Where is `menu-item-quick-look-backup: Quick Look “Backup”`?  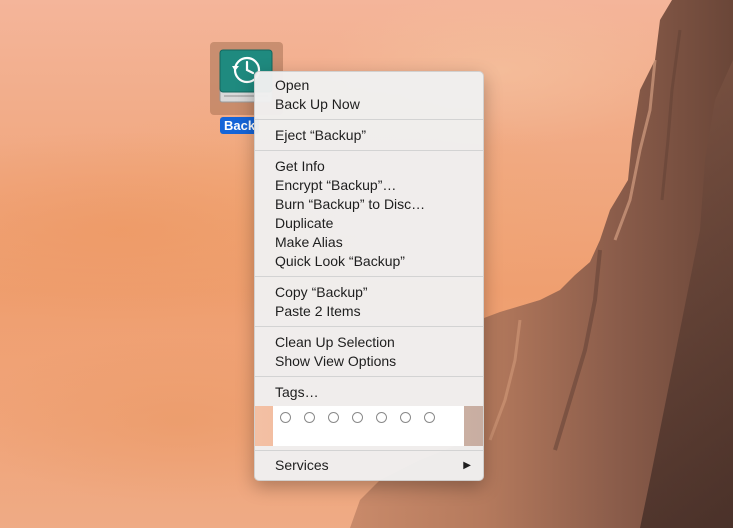 menu-item-quick-look-backup: Quick Look “Backup” is located at coordinates (369, 261).